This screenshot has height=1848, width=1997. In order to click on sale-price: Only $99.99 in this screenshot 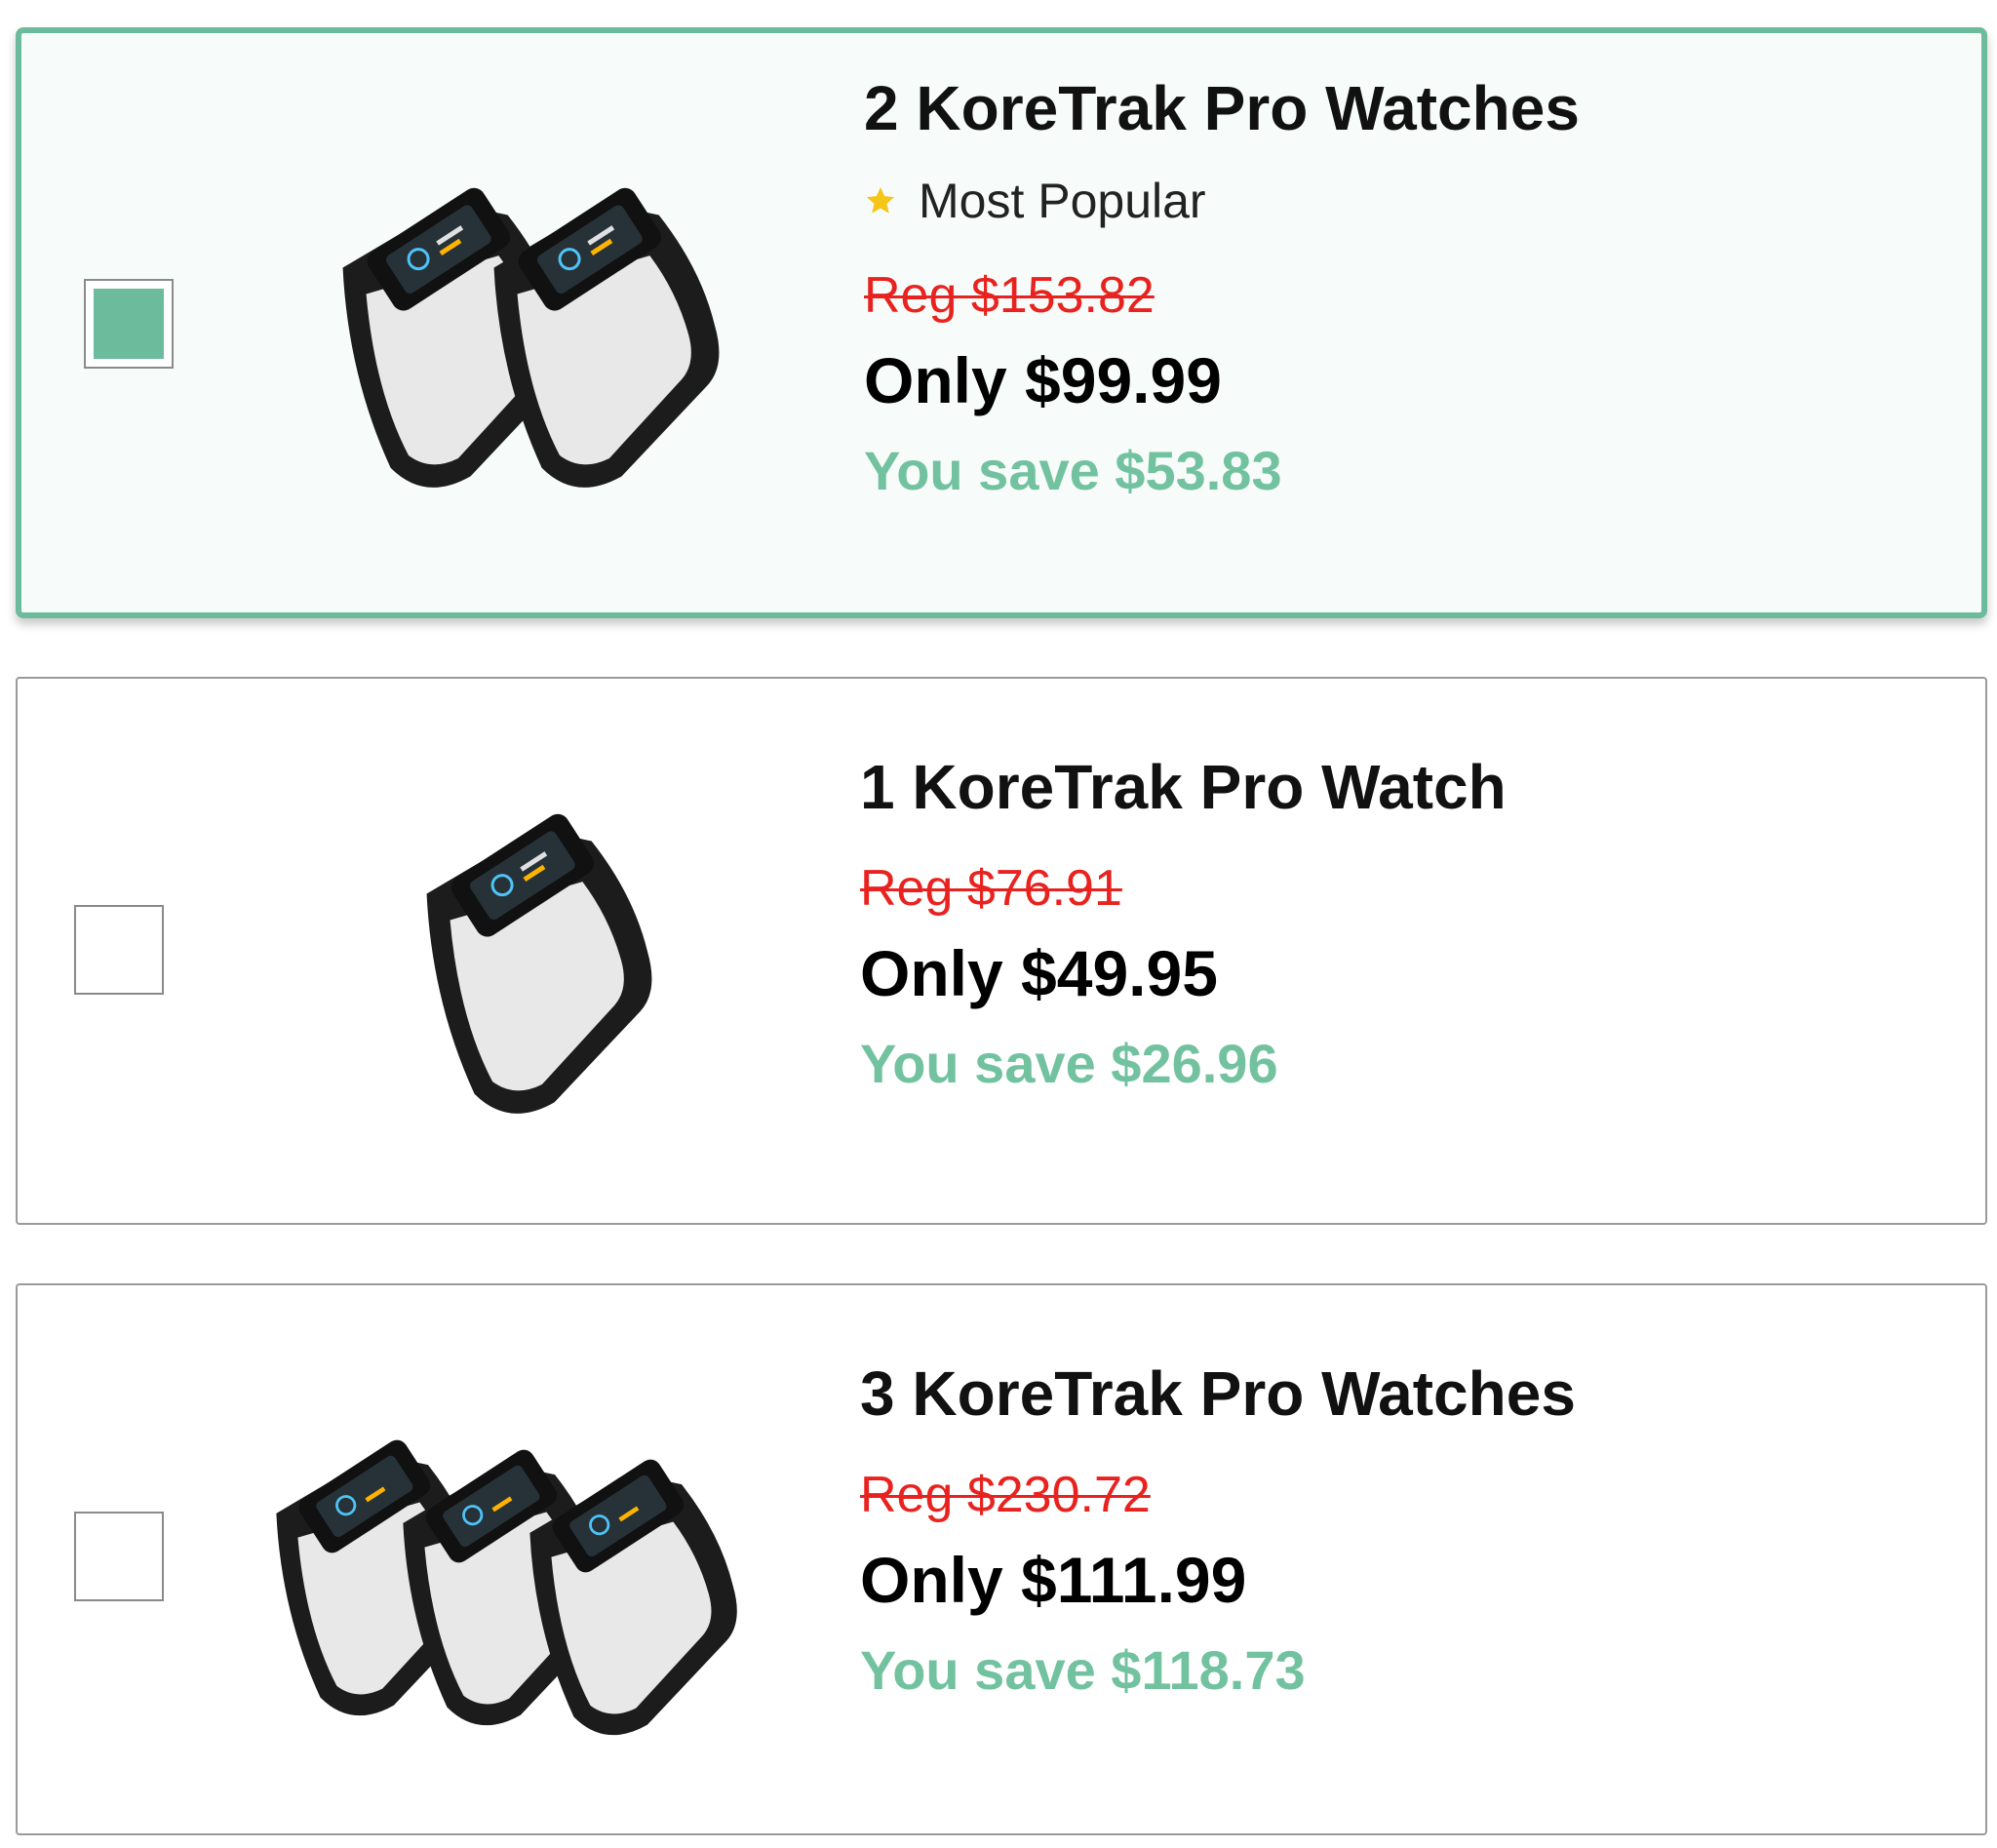, I will do `click(1043, 380)`.